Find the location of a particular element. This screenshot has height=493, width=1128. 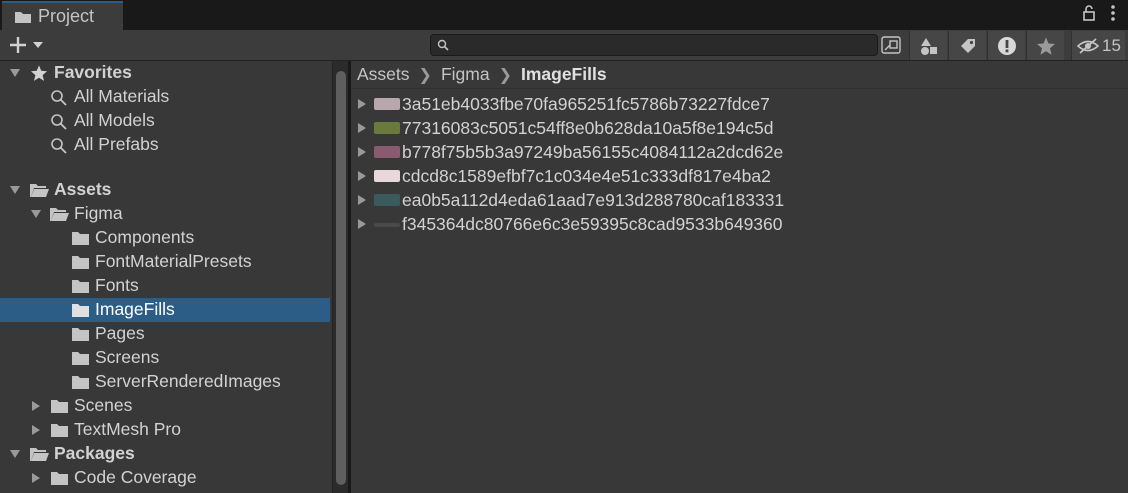

scrollbar-thumb is located at coordinates (341, 278).